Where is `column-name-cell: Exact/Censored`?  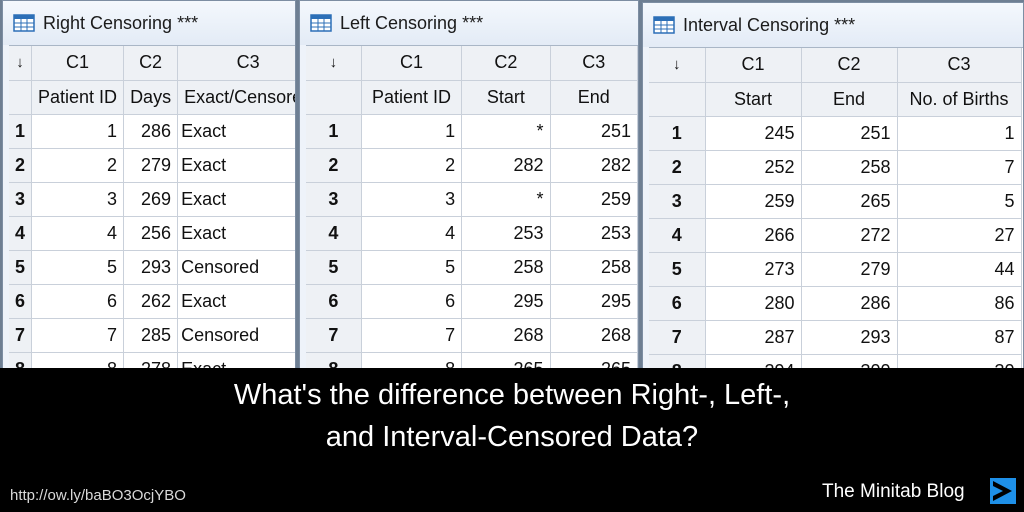
column-name-cell: Exact/Censored is located at coordinates (236, 97).